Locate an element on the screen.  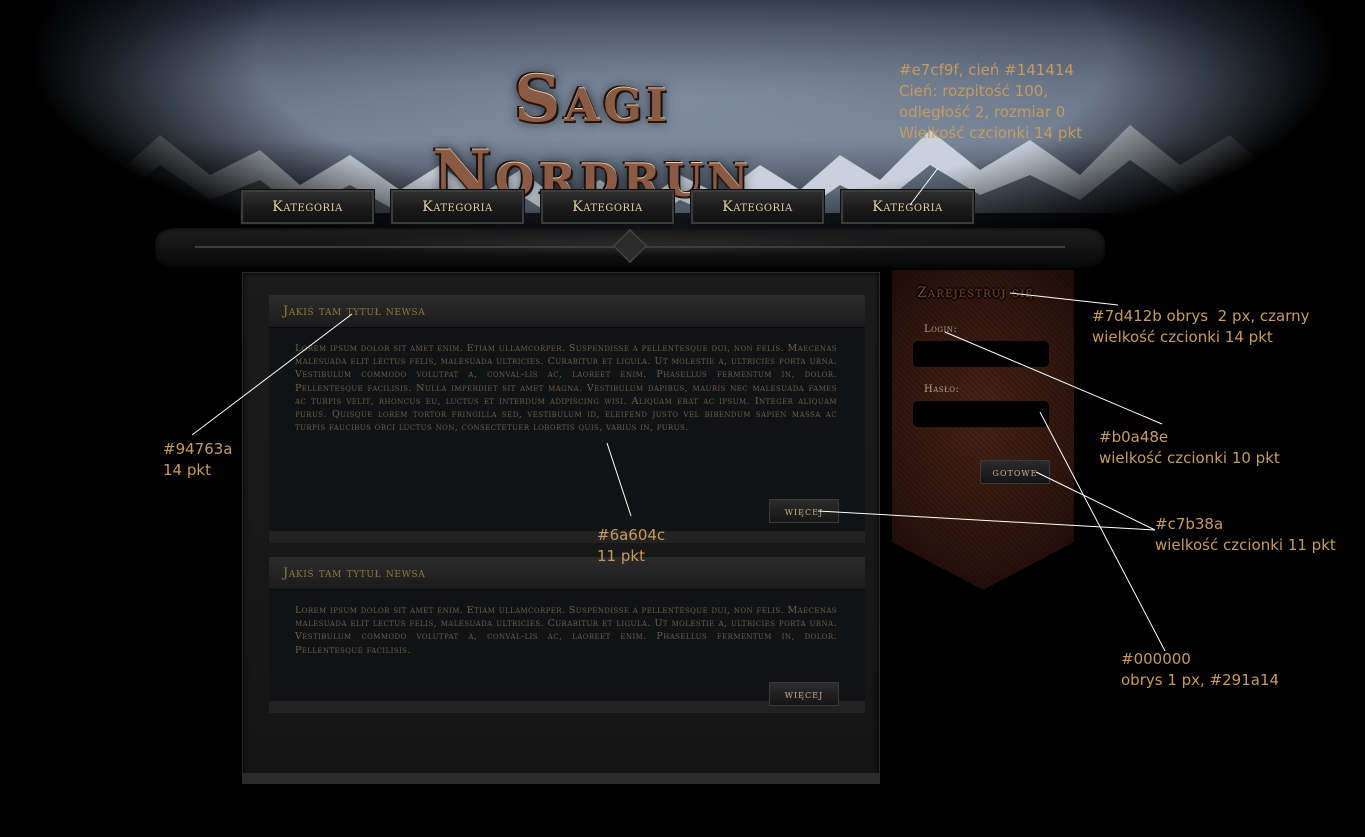
password-label: Hasło: is located at coordinates (942, 389).